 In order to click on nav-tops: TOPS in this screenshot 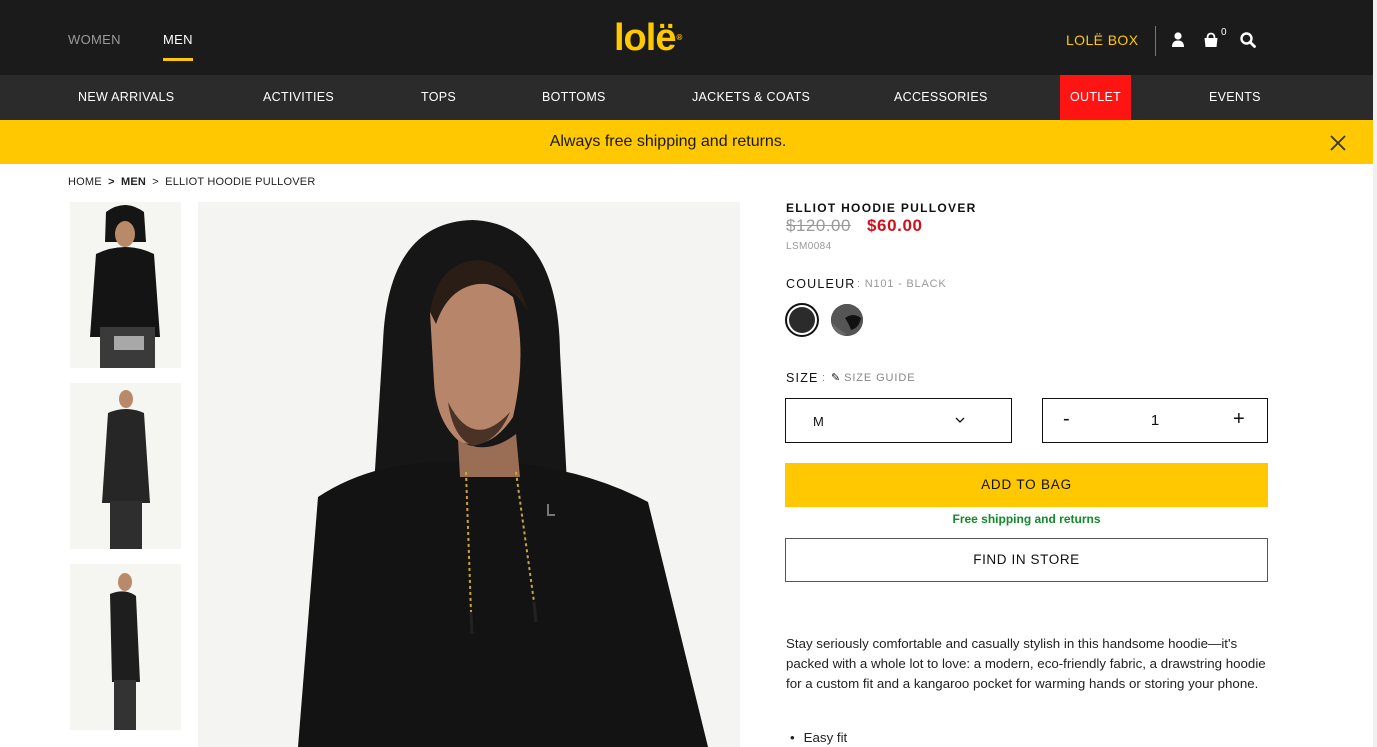, I will do `click(438, 97)`.